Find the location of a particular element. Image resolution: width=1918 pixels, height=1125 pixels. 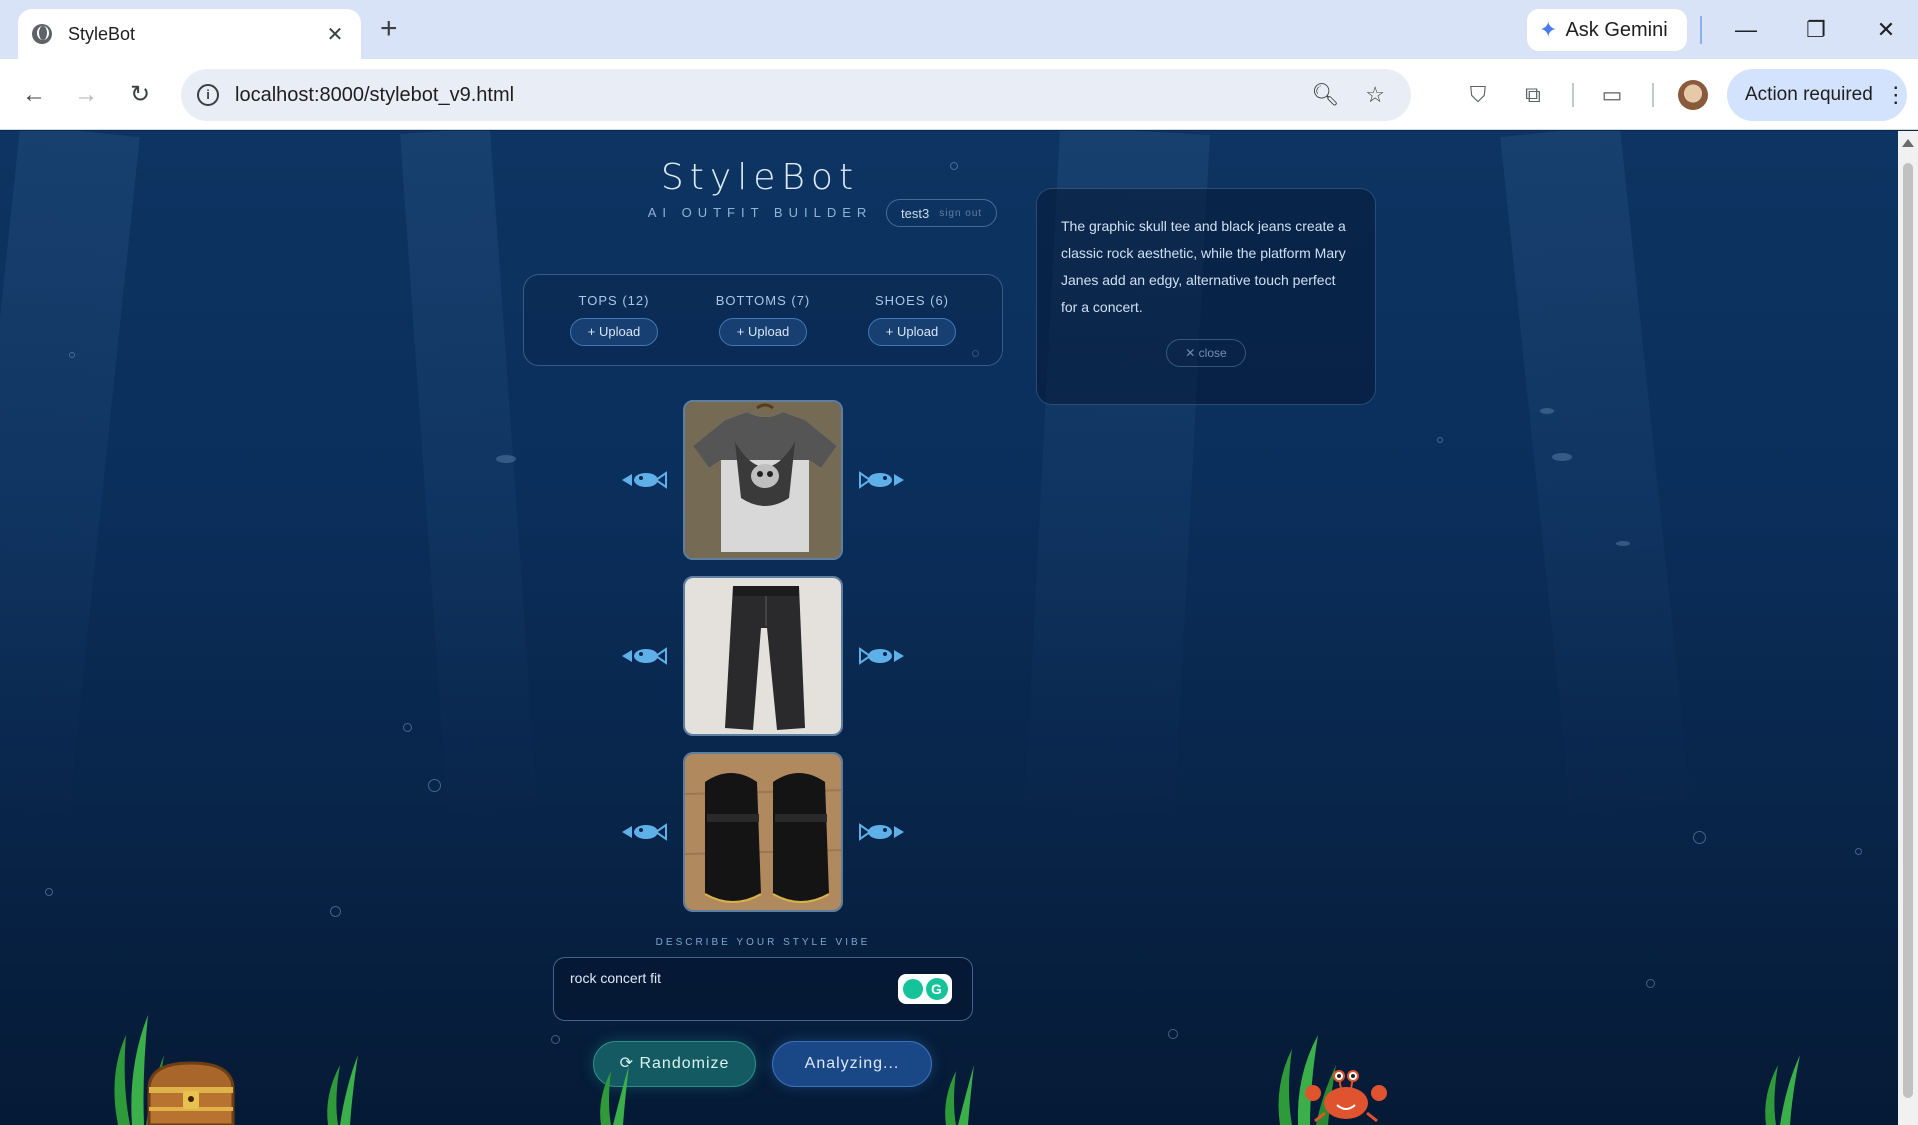

mary-janes-photo is located at coordinates (763, 832).